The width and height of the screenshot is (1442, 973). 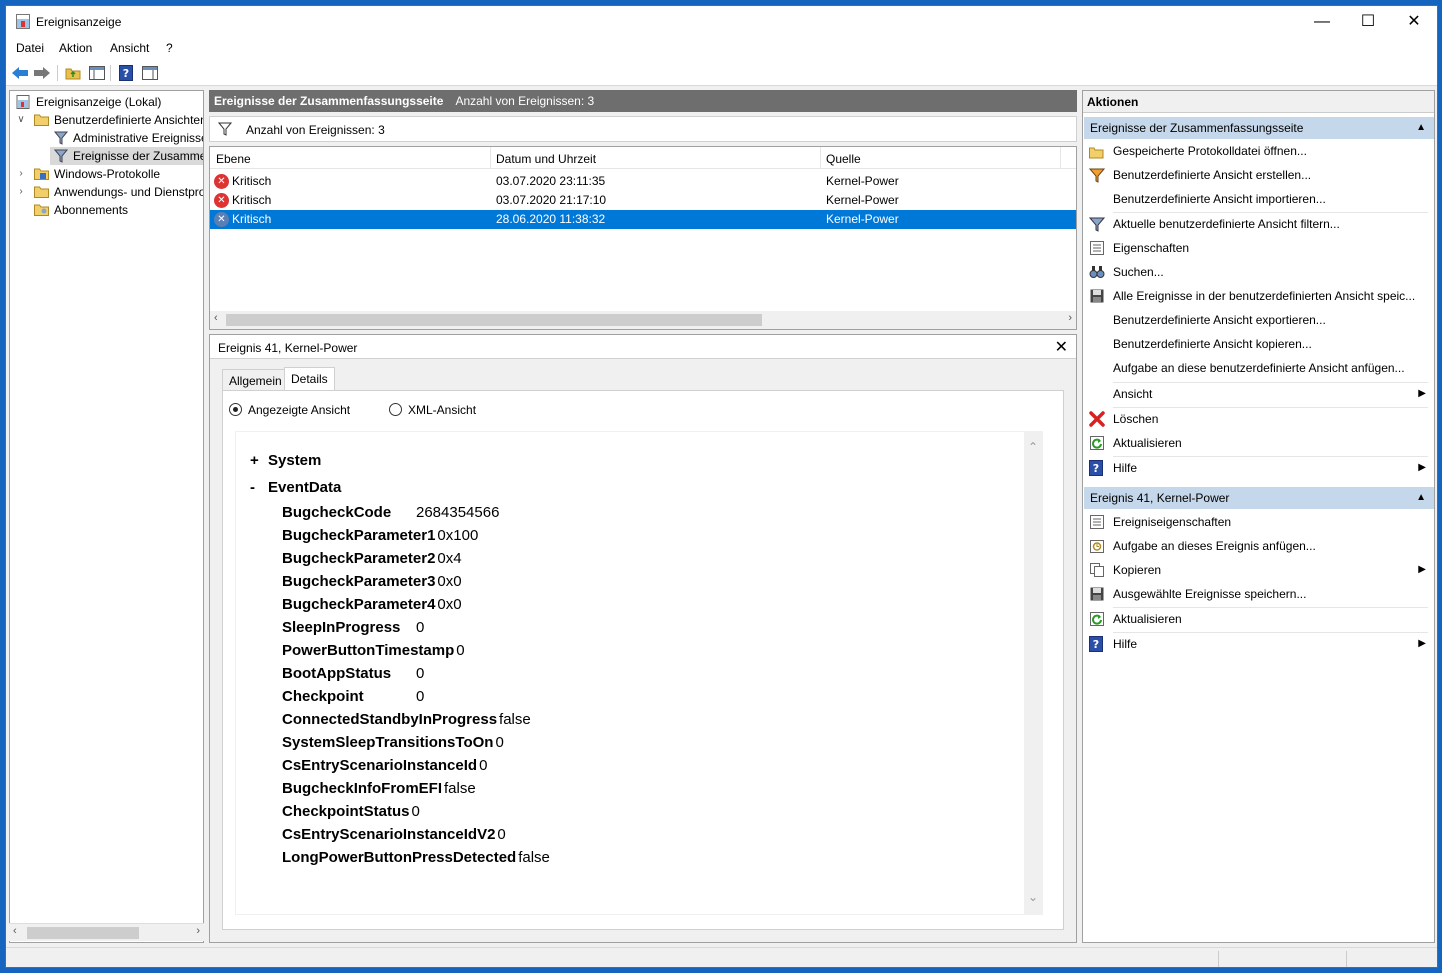 I want to click on eventdata-section: - EventData, so click(x=295, y=487).